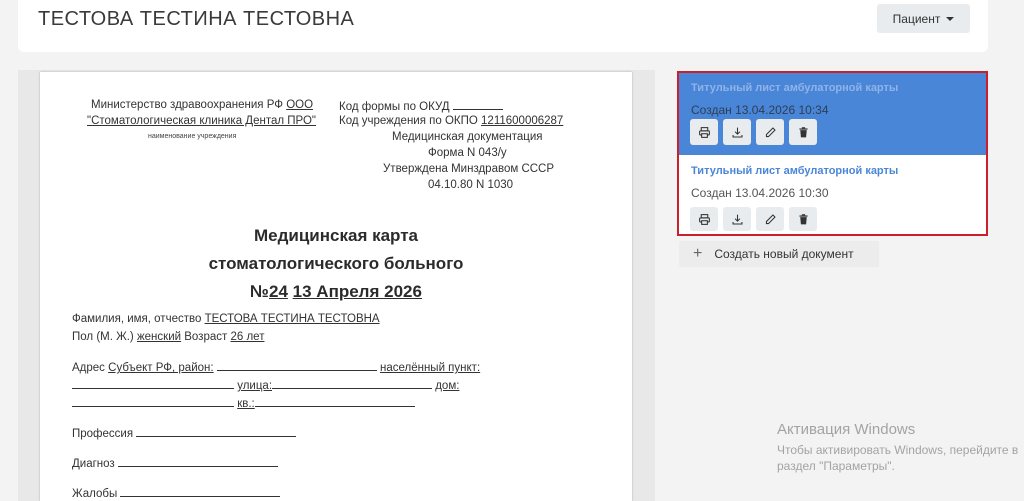 The height and width of the screenshot is (501, 1024). What do you see at coordinates (950, 18) in the screenshot?
I see `caret-down-icon` at bounding box center [950, 18].